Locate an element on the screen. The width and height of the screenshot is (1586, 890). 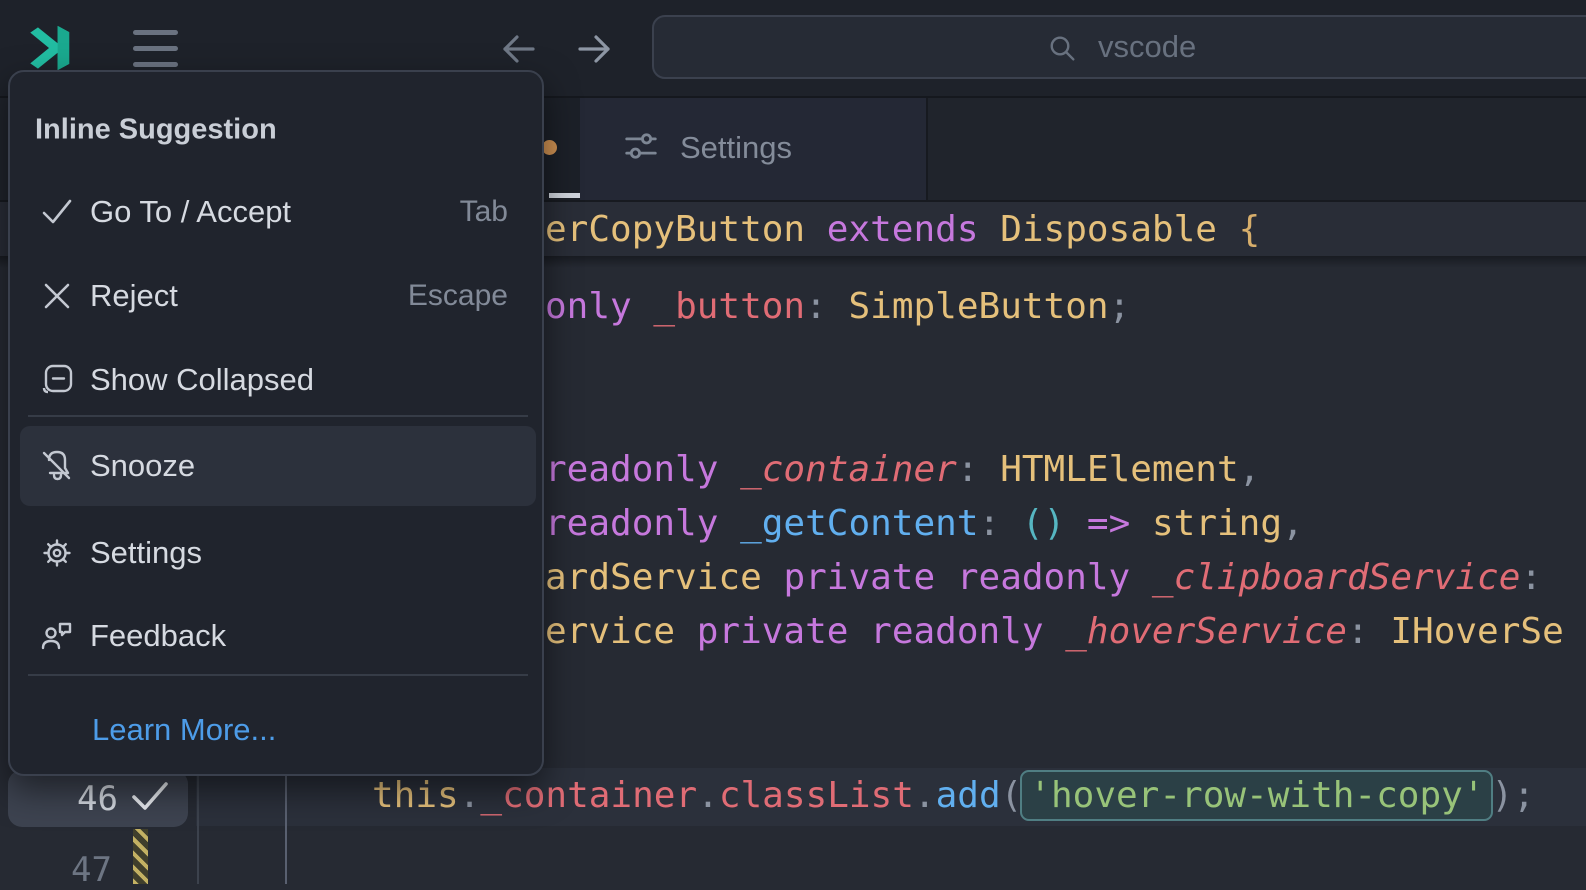
menu-item-reject: Reject Escape is located at coordinates (278, 296).